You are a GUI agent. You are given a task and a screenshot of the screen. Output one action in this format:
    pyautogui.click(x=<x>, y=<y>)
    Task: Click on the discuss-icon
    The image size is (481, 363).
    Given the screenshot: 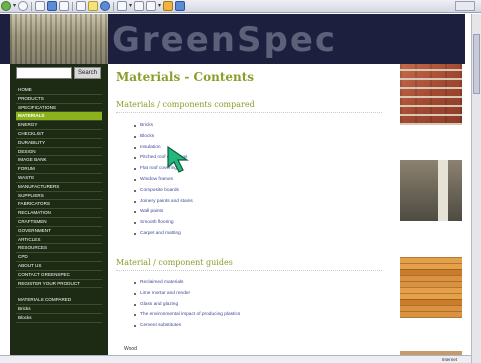 What is the action you would take?
    pyautogui.click(x=168, y=6)
    